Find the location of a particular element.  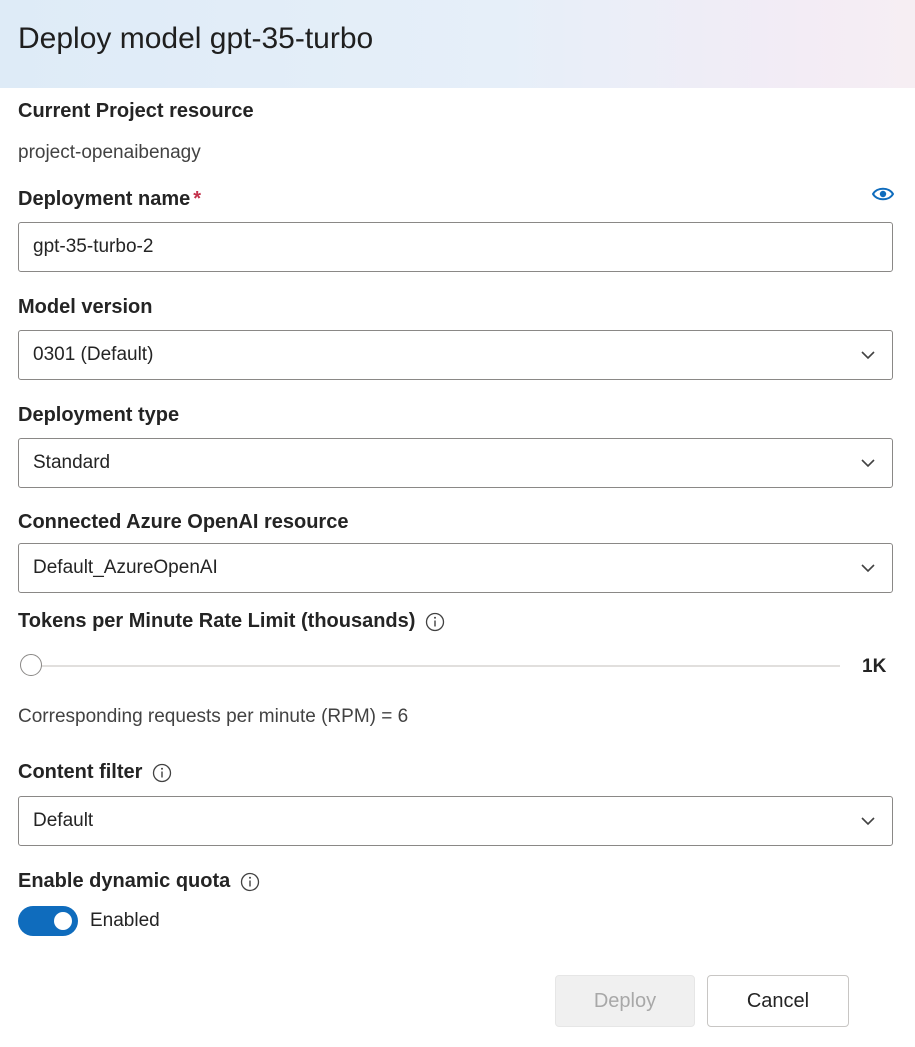

dynamic-quota-toggle is located at coordinates (48, 921).